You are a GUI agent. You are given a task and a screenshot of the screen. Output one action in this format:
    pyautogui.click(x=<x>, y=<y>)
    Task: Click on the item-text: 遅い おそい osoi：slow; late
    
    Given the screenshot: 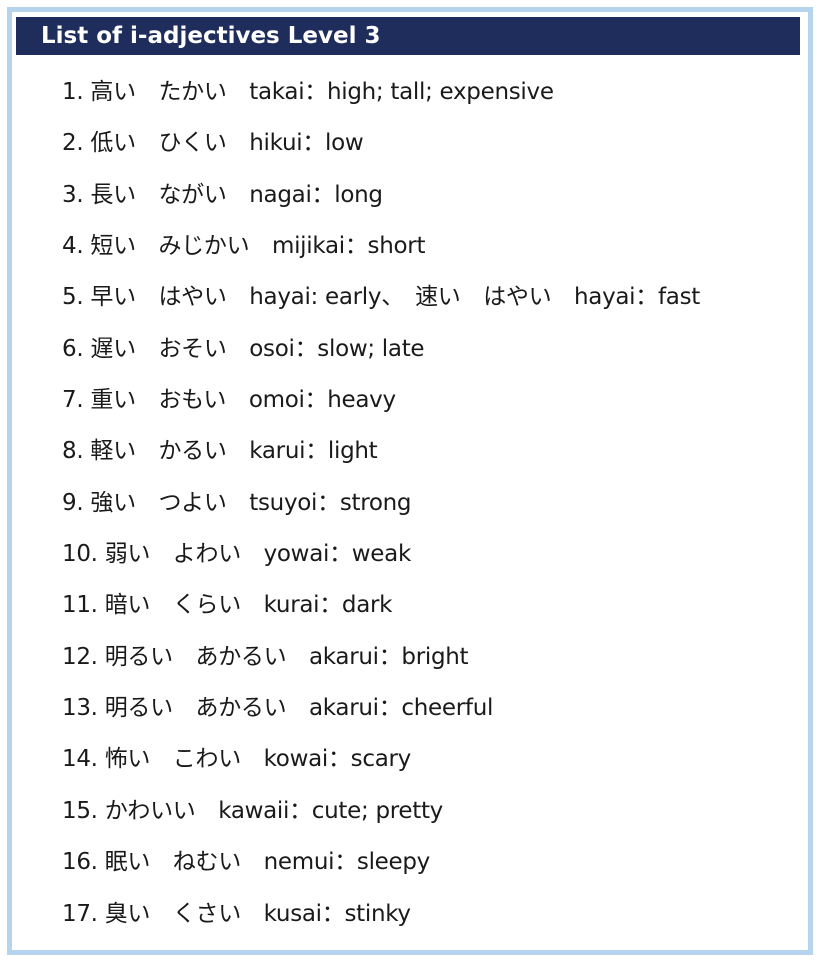 What is the action you would take?
    pyautogui.click(x=257, y=348)
    